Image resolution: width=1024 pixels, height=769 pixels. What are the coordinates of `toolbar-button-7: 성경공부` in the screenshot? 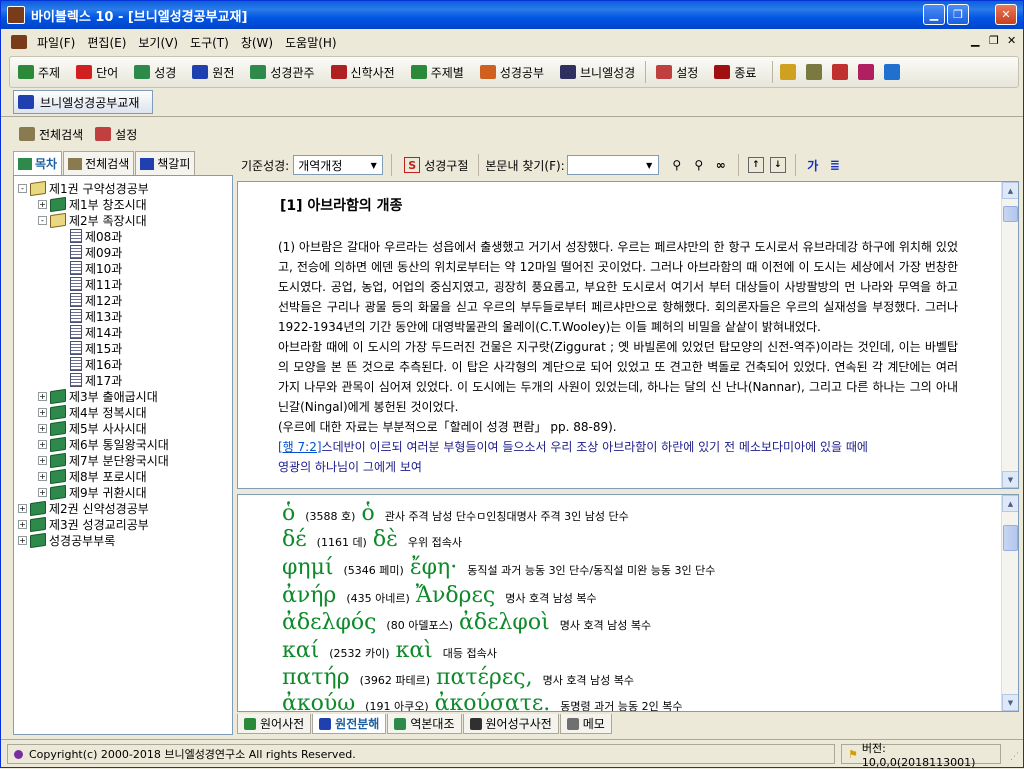 It's located at (512, 72).